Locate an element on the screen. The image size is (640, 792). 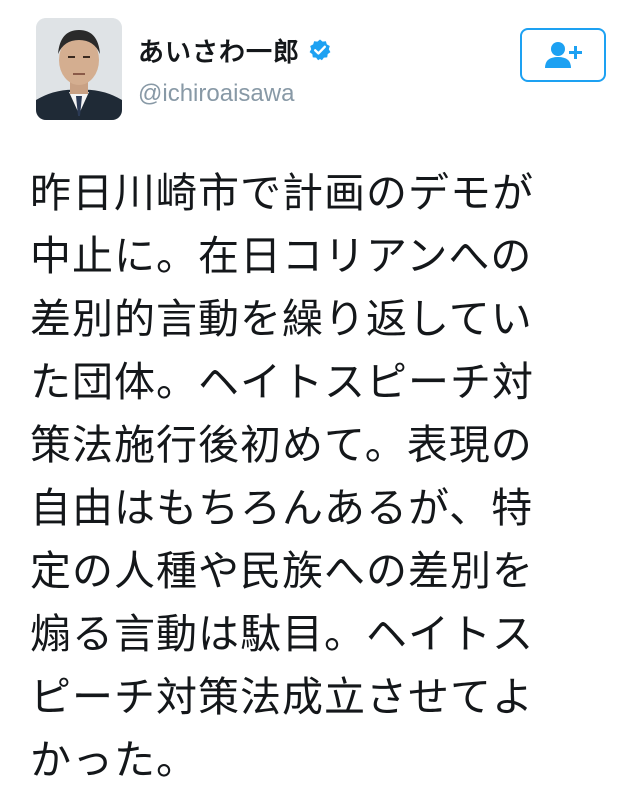
tweet-text-line: 煽る言動は駄目。ヘイトス is located at coordinates (282, 634).